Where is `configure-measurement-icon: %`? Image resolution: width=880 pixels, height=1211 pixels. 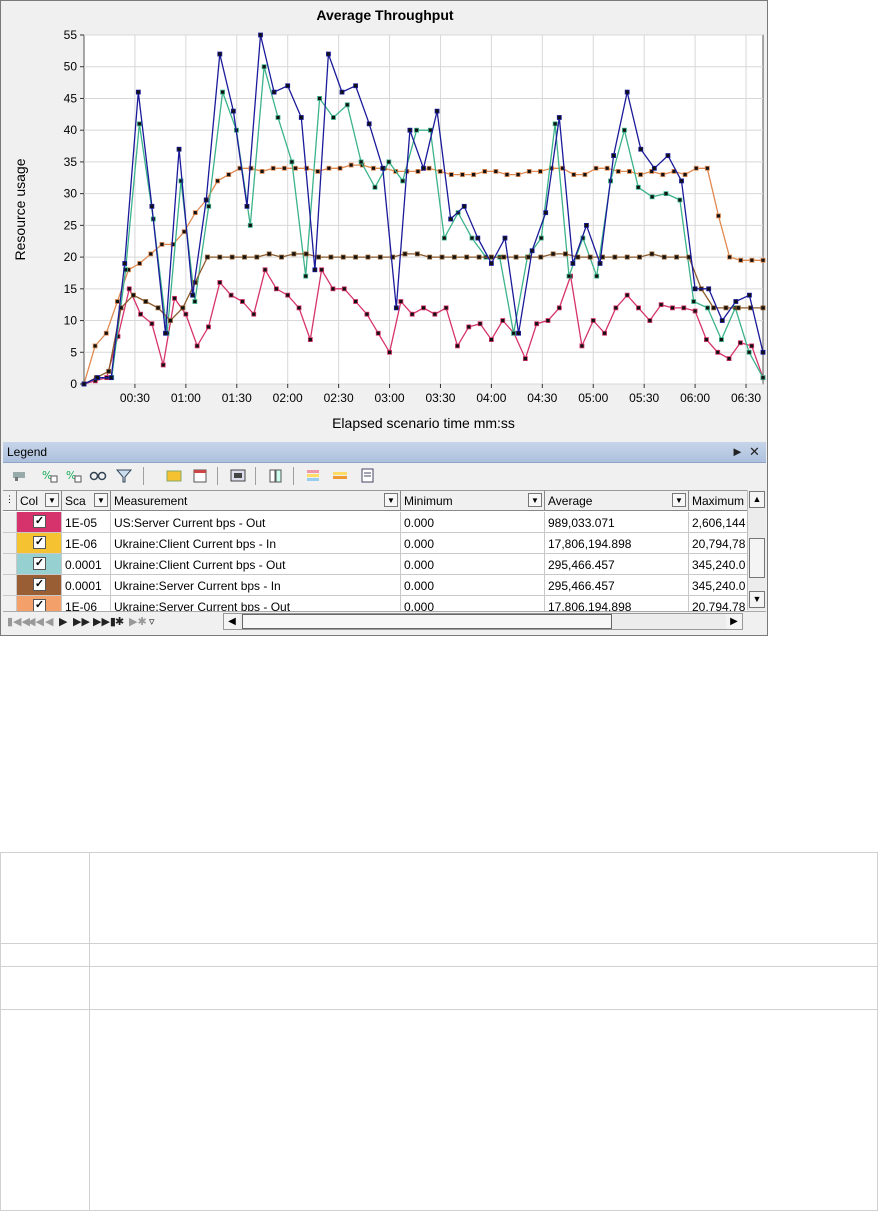
configure-measurement-icon: % is located at coordinates (74, 475).